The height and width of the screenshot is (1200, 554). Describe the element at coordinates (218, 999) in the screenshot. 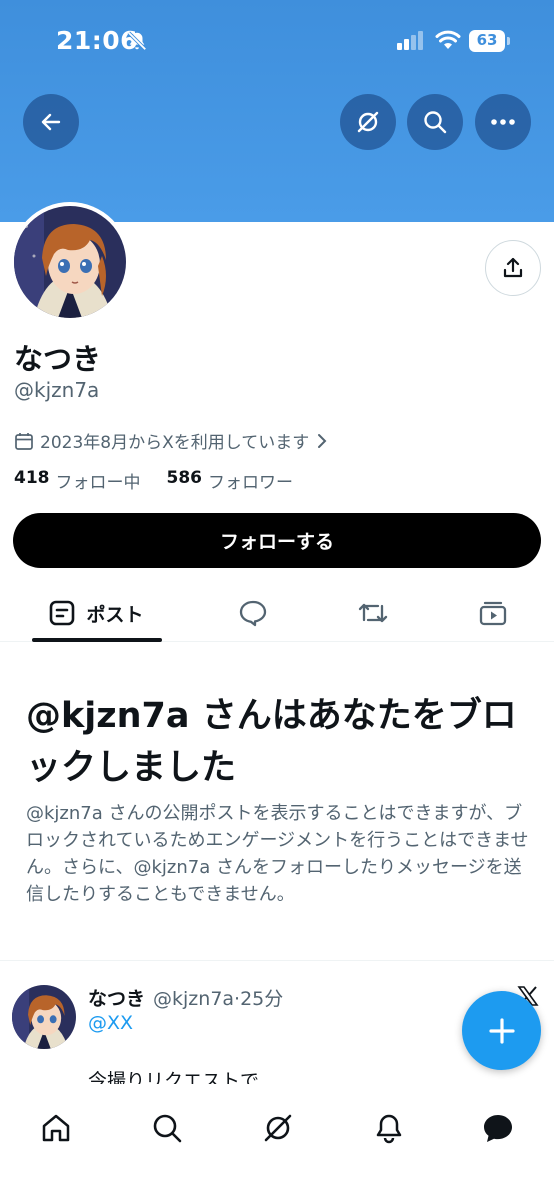

I see `post-meta: @kjzn7a·25分` at that location.